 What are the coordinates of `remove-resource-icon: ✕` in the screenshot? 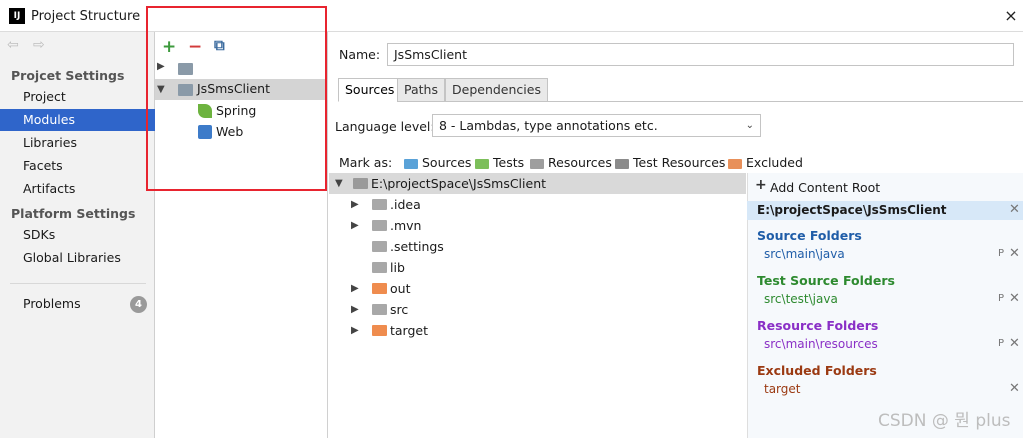 It's located at (1014, 343).